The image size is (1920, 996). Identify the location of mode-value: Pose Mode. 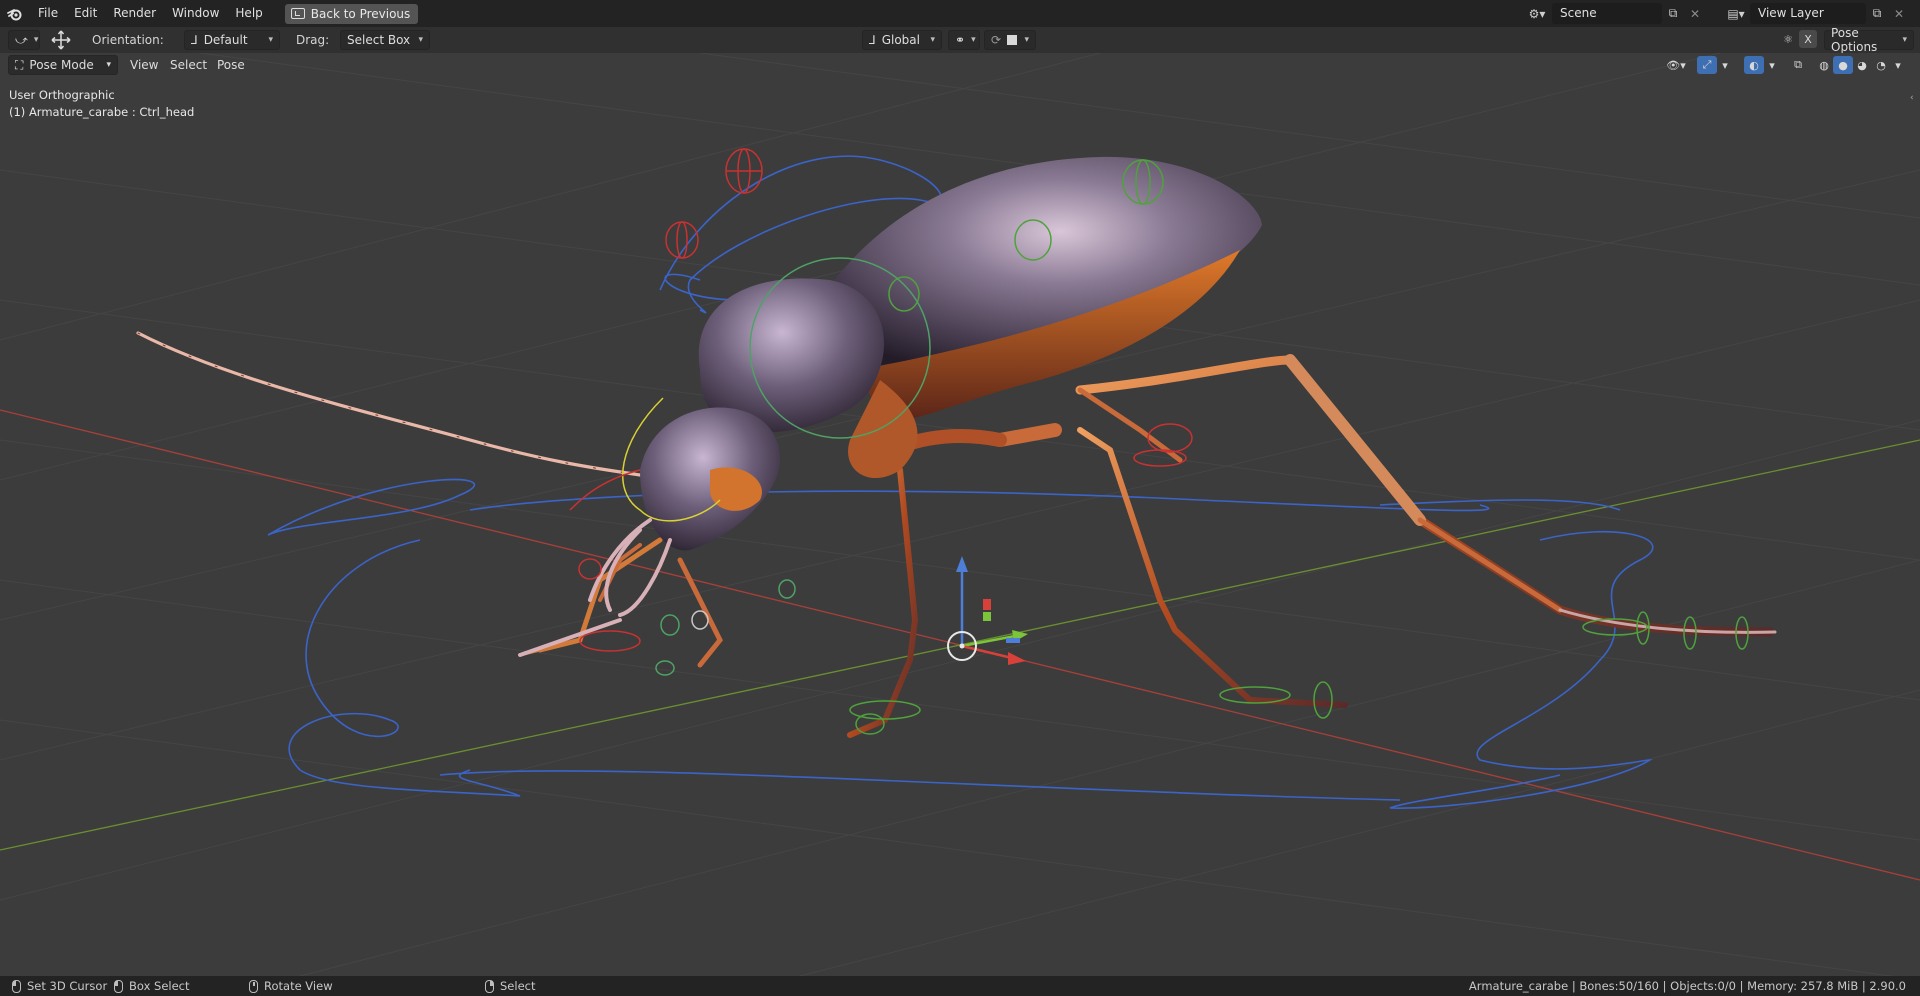
(61, 65).